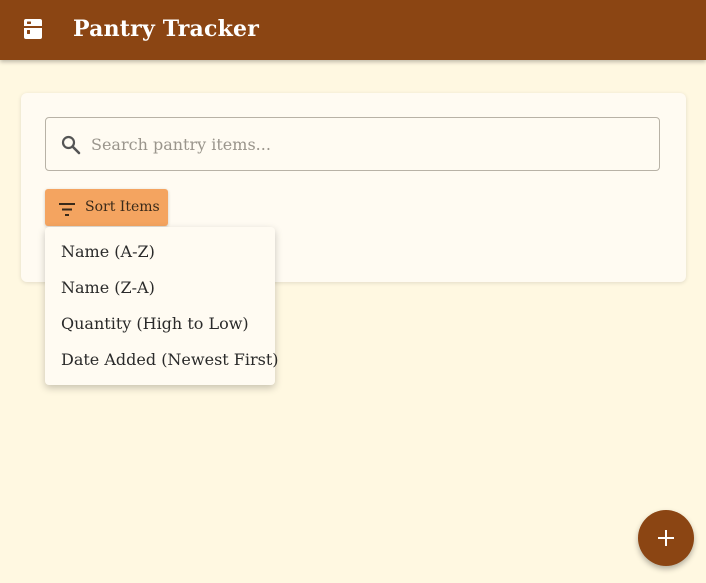  I want to click on search-icon, so click(71, 145).